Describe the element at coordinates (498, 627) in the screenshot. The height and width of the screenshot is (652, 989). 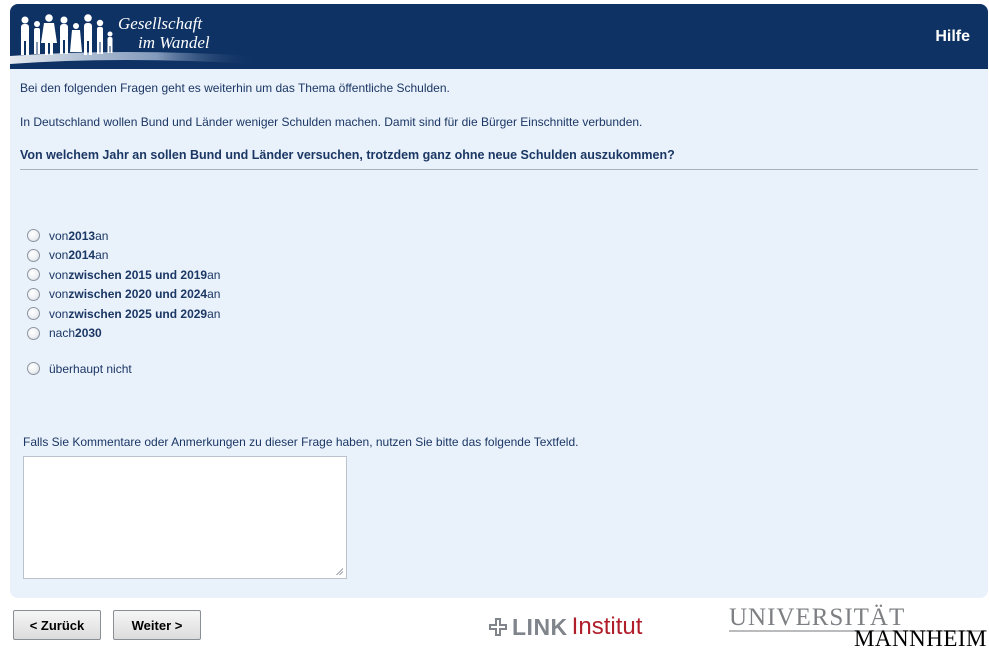
I see `link-cross-icon` at that location.